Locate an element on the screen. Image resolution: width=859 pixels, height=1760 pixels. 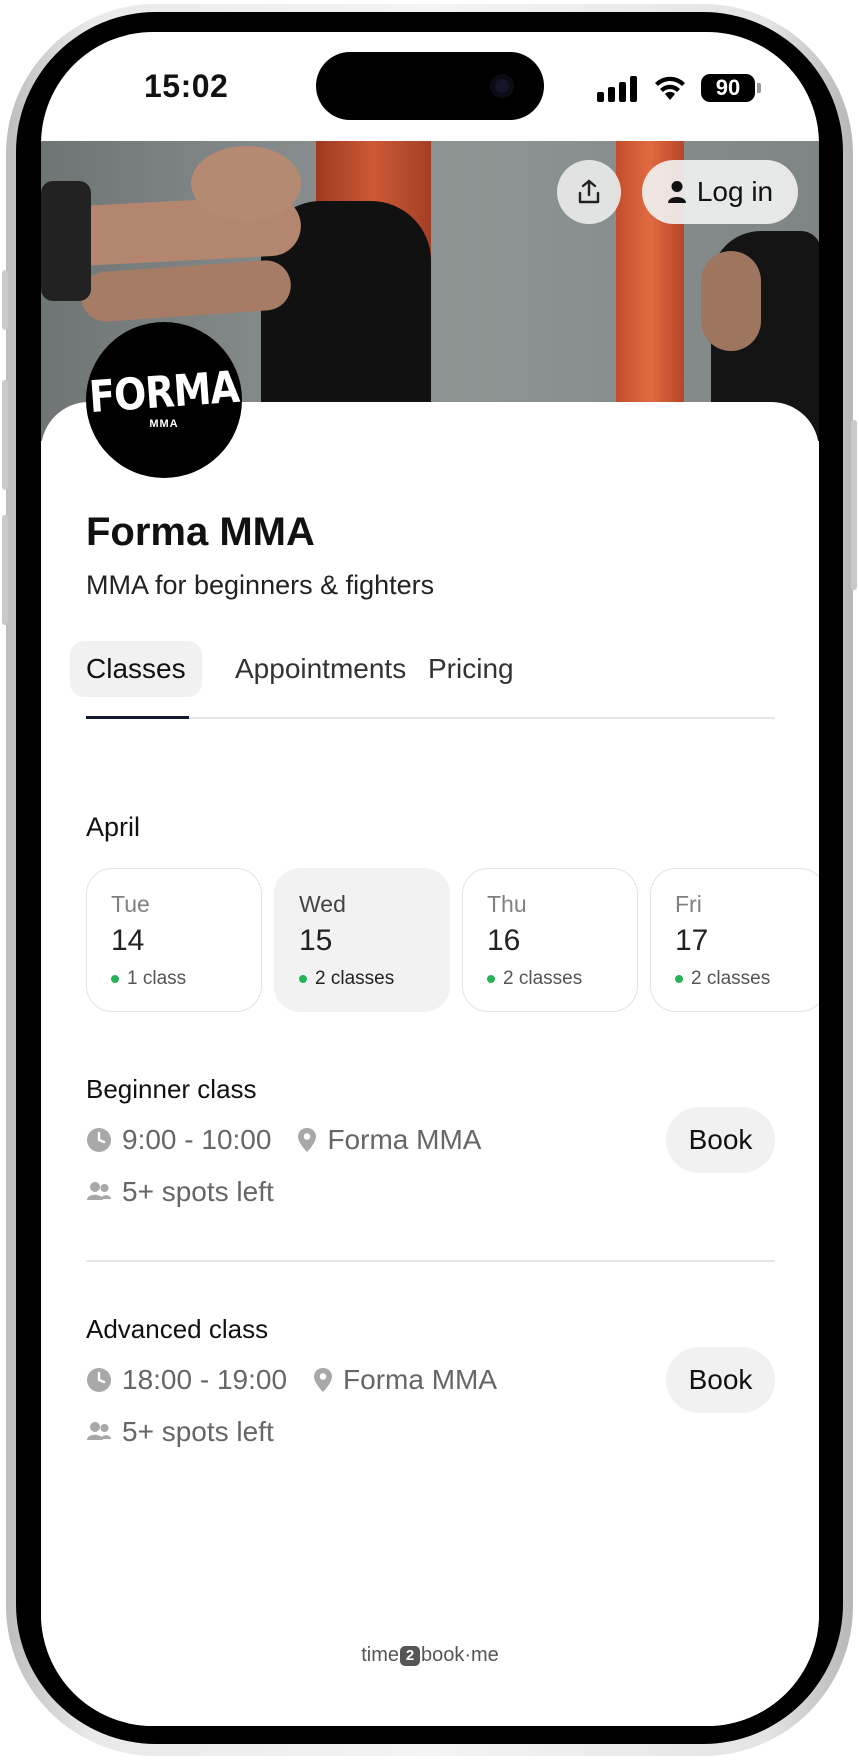
day-weekday: Fri is located at coordinates (688, 904).